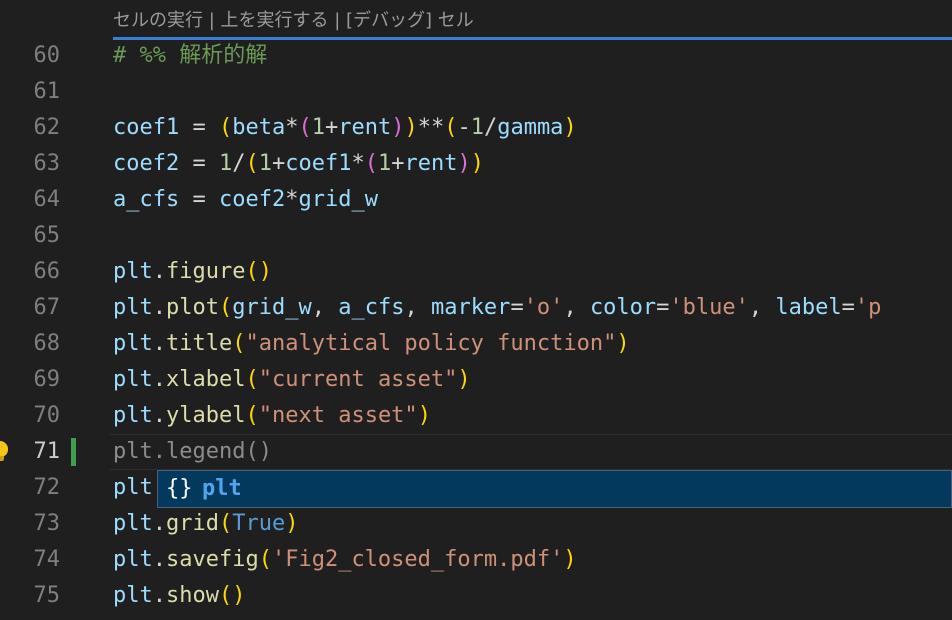  I want to click on cell-codelens: セルの実行 | 上を実行する | [デバッグ] セル, so click(293, 21).